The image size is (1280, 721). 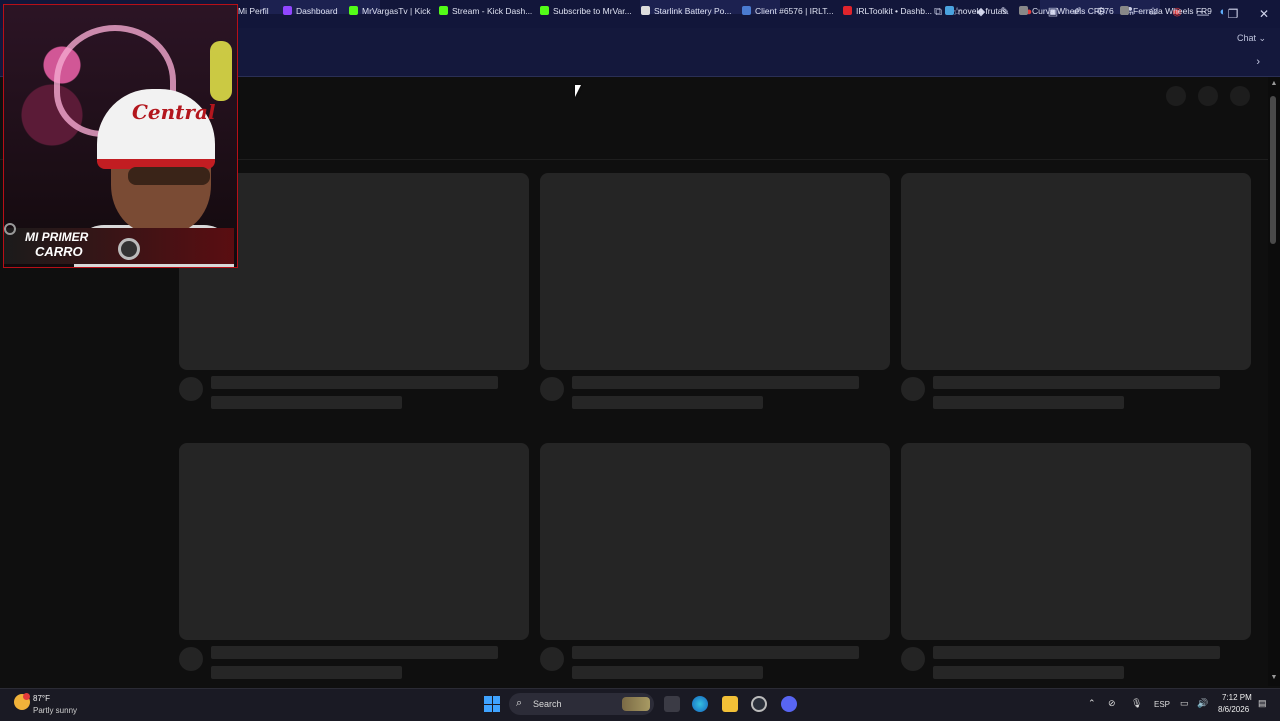 What do you see at coordinates (547, 704) in the screenshot?
I see `search-label: Search` at bounding box center [547, 704].